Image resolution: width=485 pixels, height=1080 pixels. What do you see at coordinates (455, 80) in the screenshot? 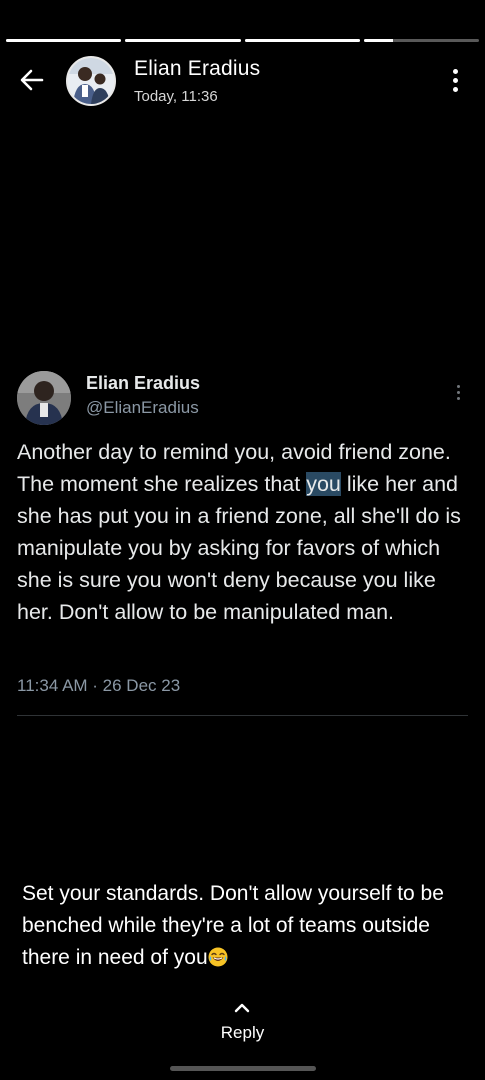
I see `more-options-button` at bounding box center [455, 80].